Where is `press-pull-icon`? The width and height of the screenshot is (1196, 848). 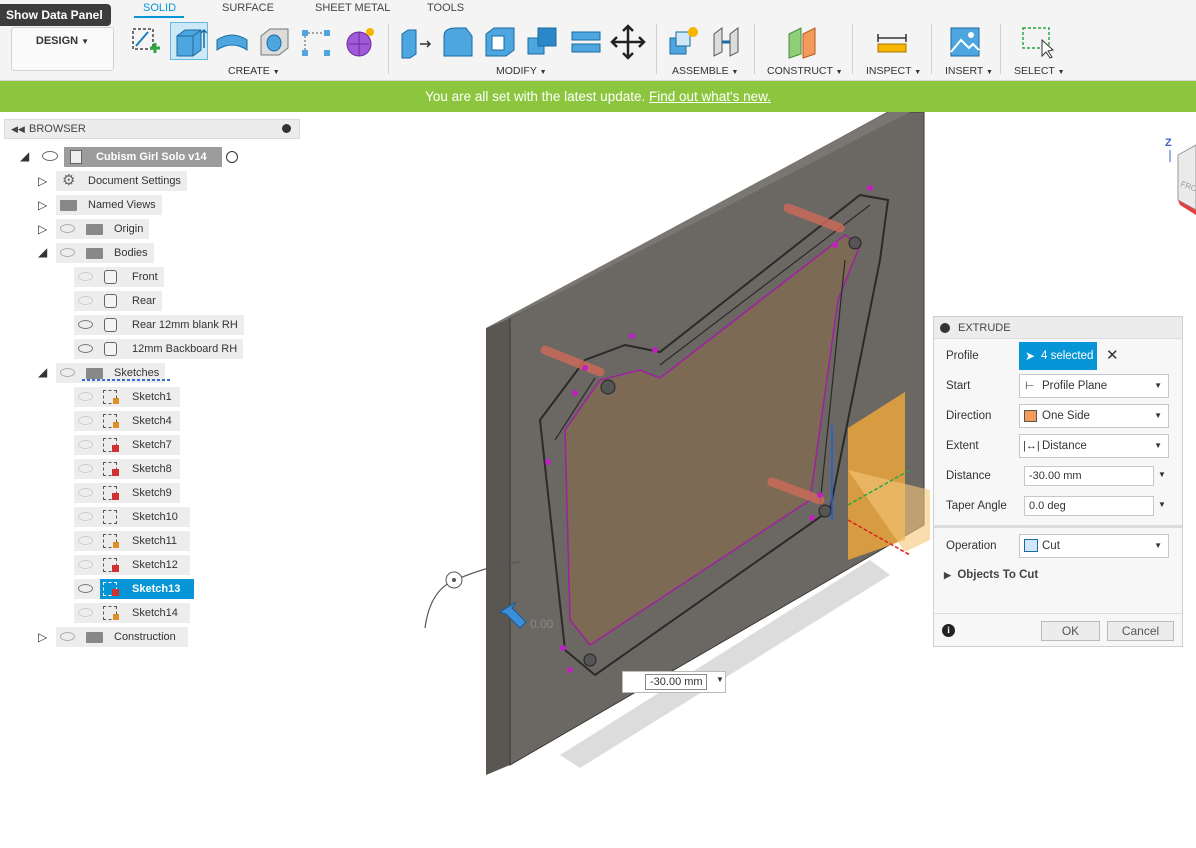 press-pull-icon is located at coordinates (416, 42).